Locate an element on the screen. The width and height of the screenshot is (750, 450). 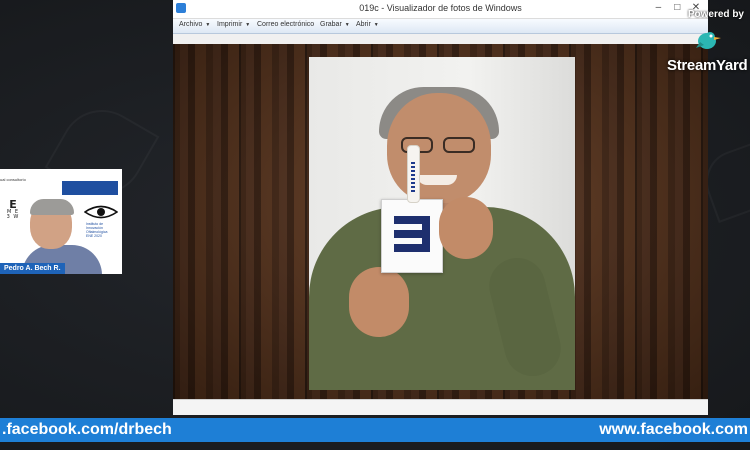
tumbling-e-icon is located at coordinates (412, 234).